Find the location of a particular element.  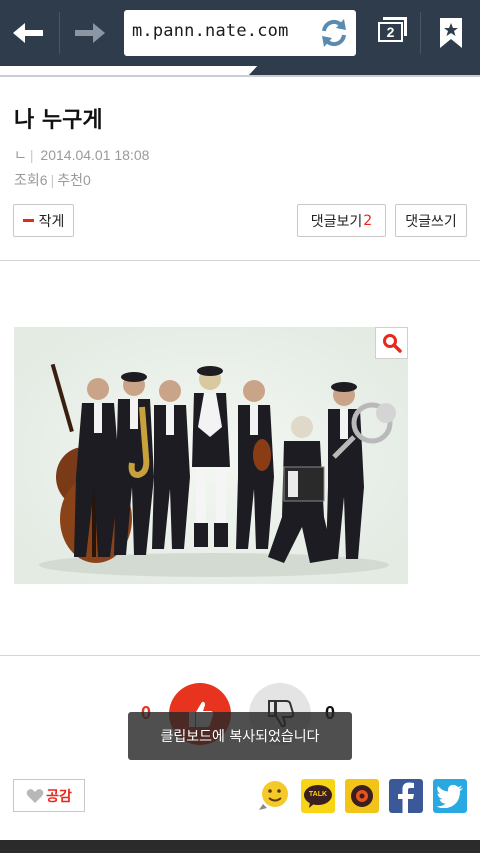

minus-icon is located at coordinates (28, 220).